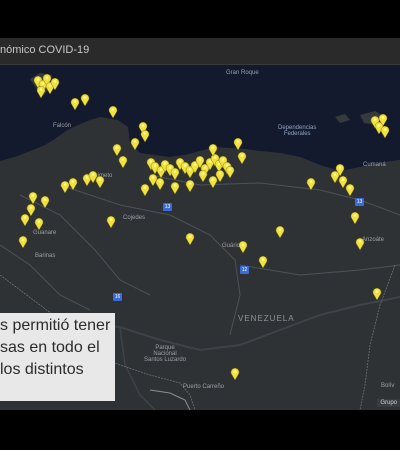 Image resolution: width=400 pixels, height=450 pixels. I want to click on app-title-bar: nómico COVID-19, so click(200, 51).